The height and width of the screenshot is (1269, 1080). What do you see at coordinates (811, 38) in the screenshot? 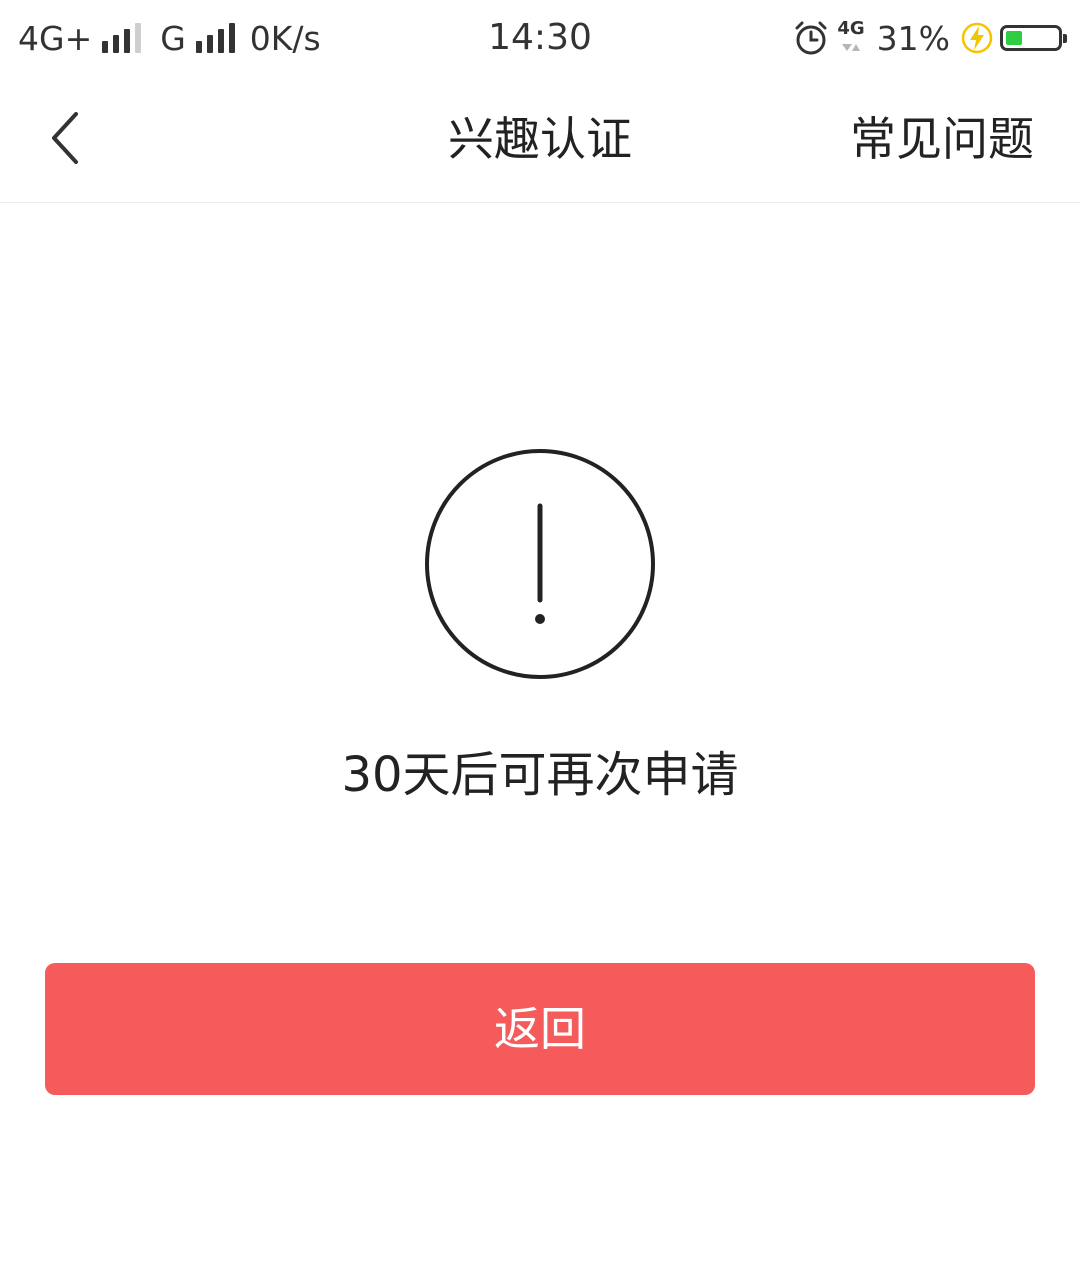
I see `alarm-icon` at bounding box center [811, 38].